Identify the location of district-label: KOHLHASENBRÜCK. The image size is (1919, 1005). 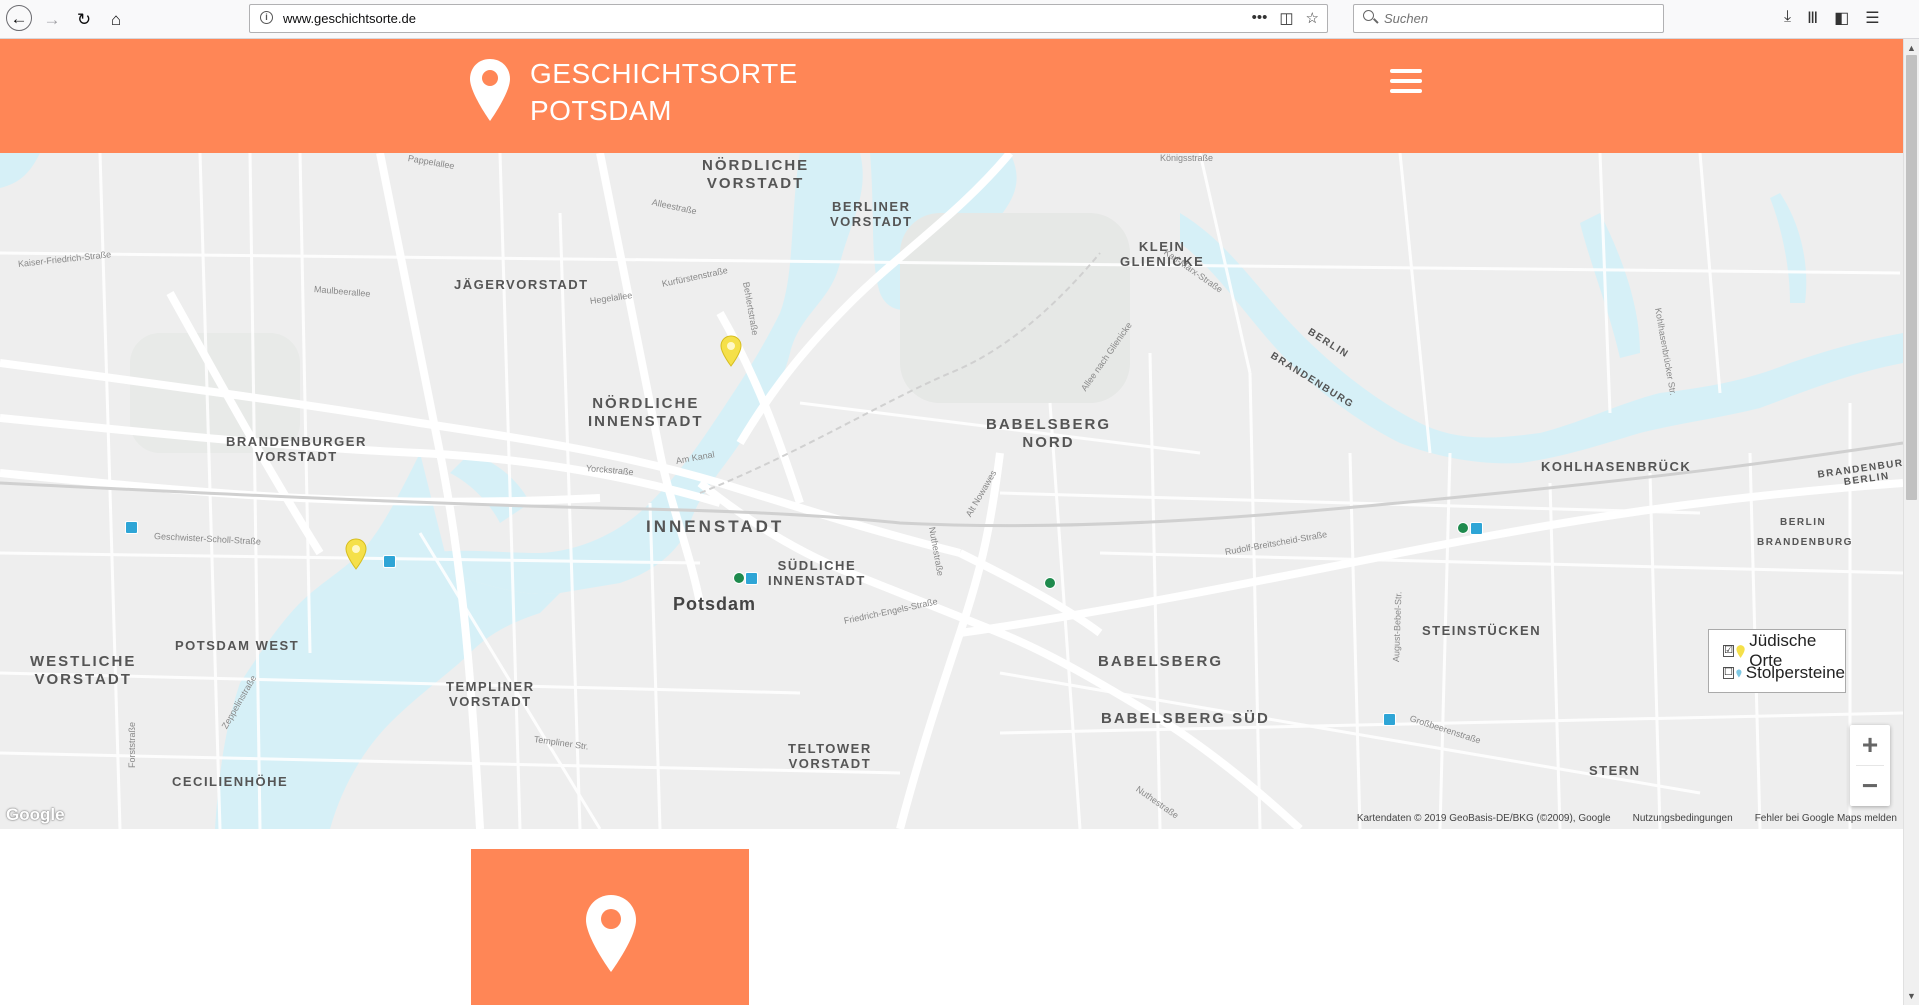
(1616, 466).